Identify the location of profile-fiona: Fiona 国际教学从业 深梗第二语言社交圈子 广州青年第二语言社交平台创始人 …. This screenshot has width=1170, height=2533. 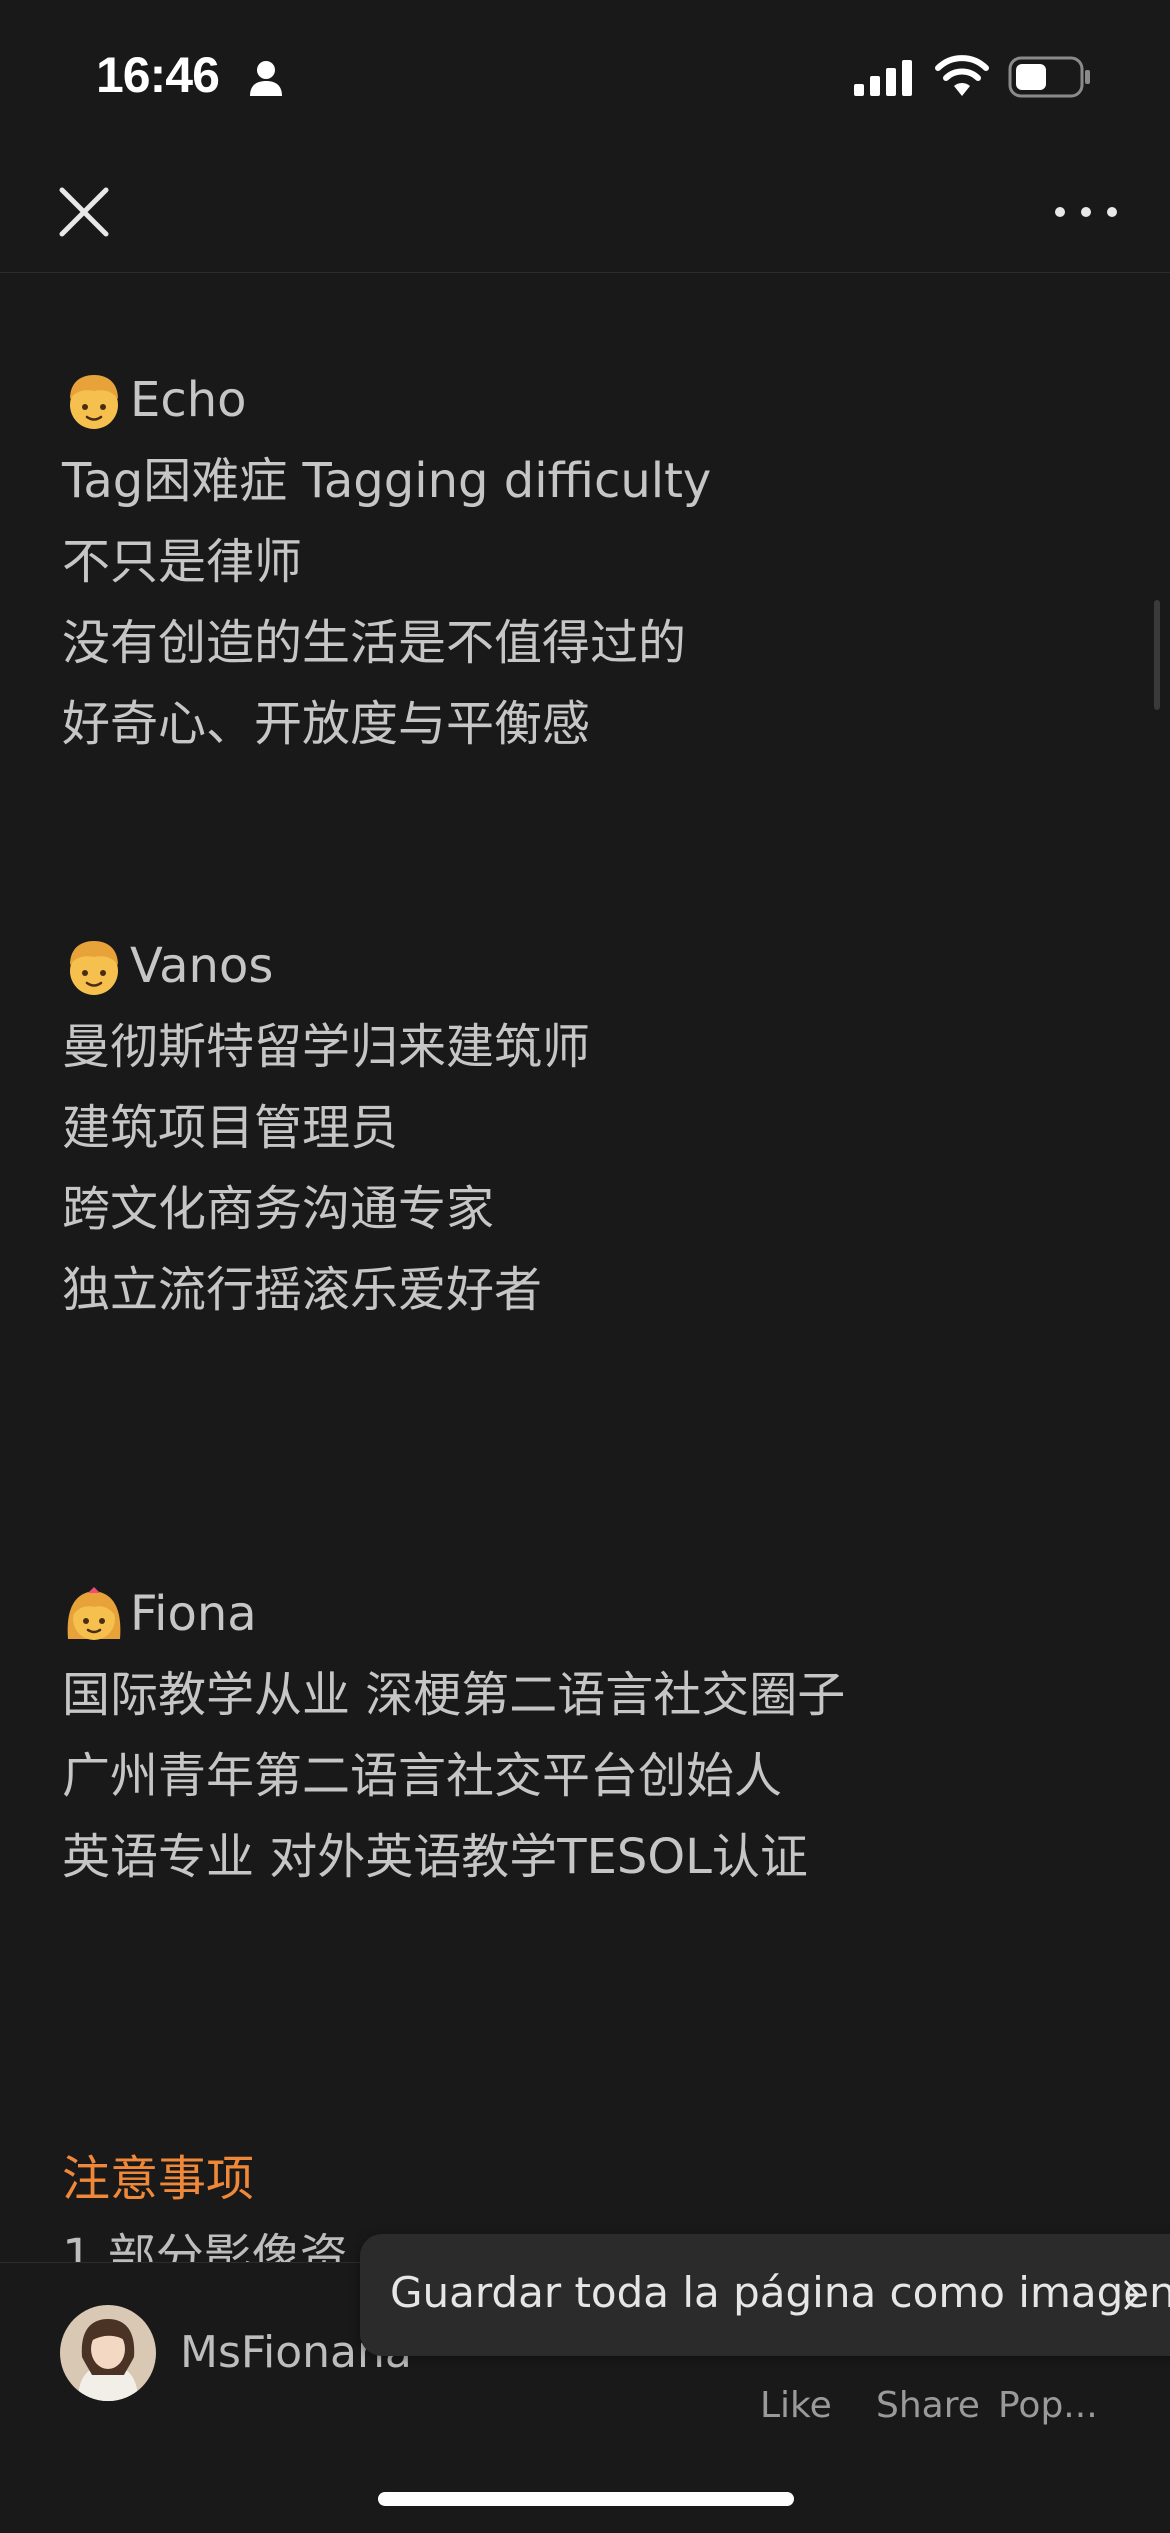
(453, 1736).